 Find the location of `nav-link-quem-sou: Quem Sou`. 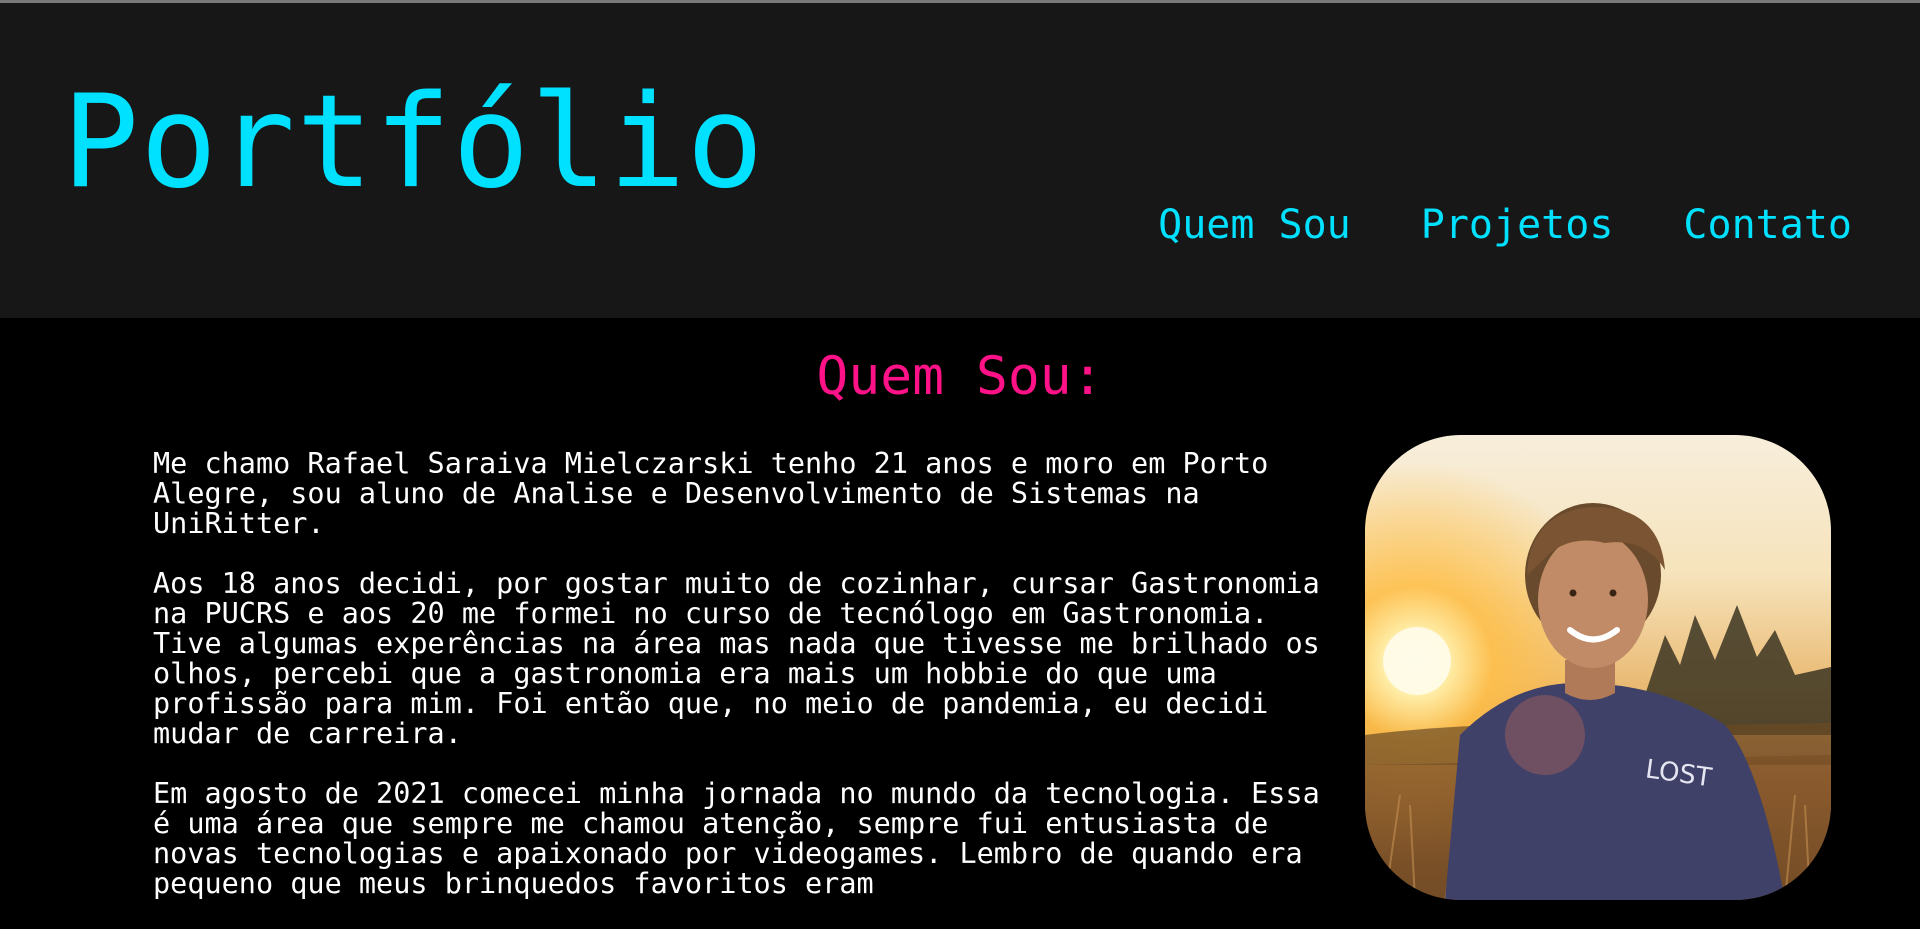

nav-link-quem-sou: Quem Sou is located at coordinates (1254, 225).